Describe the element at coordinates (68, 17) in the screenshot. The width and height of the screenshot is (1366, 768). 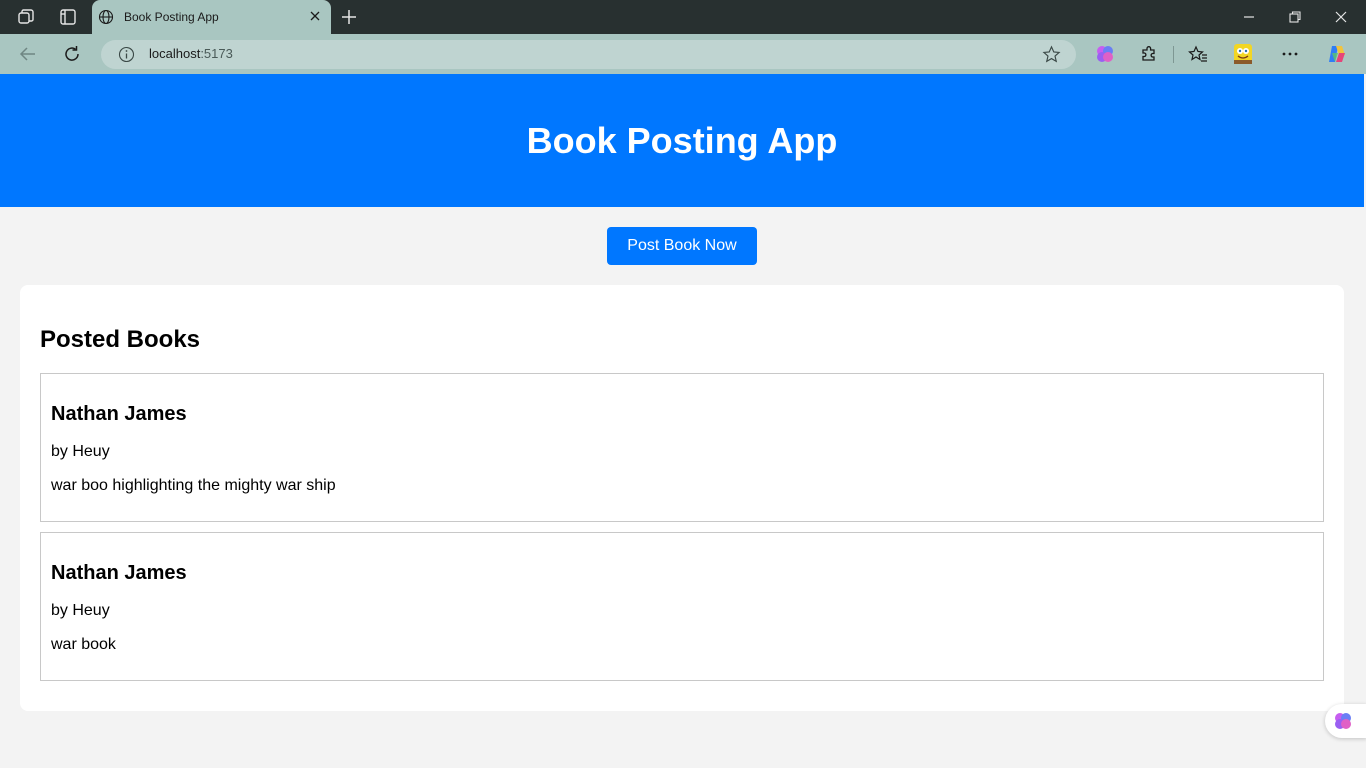
I see `tab-actions-icon` at that location.